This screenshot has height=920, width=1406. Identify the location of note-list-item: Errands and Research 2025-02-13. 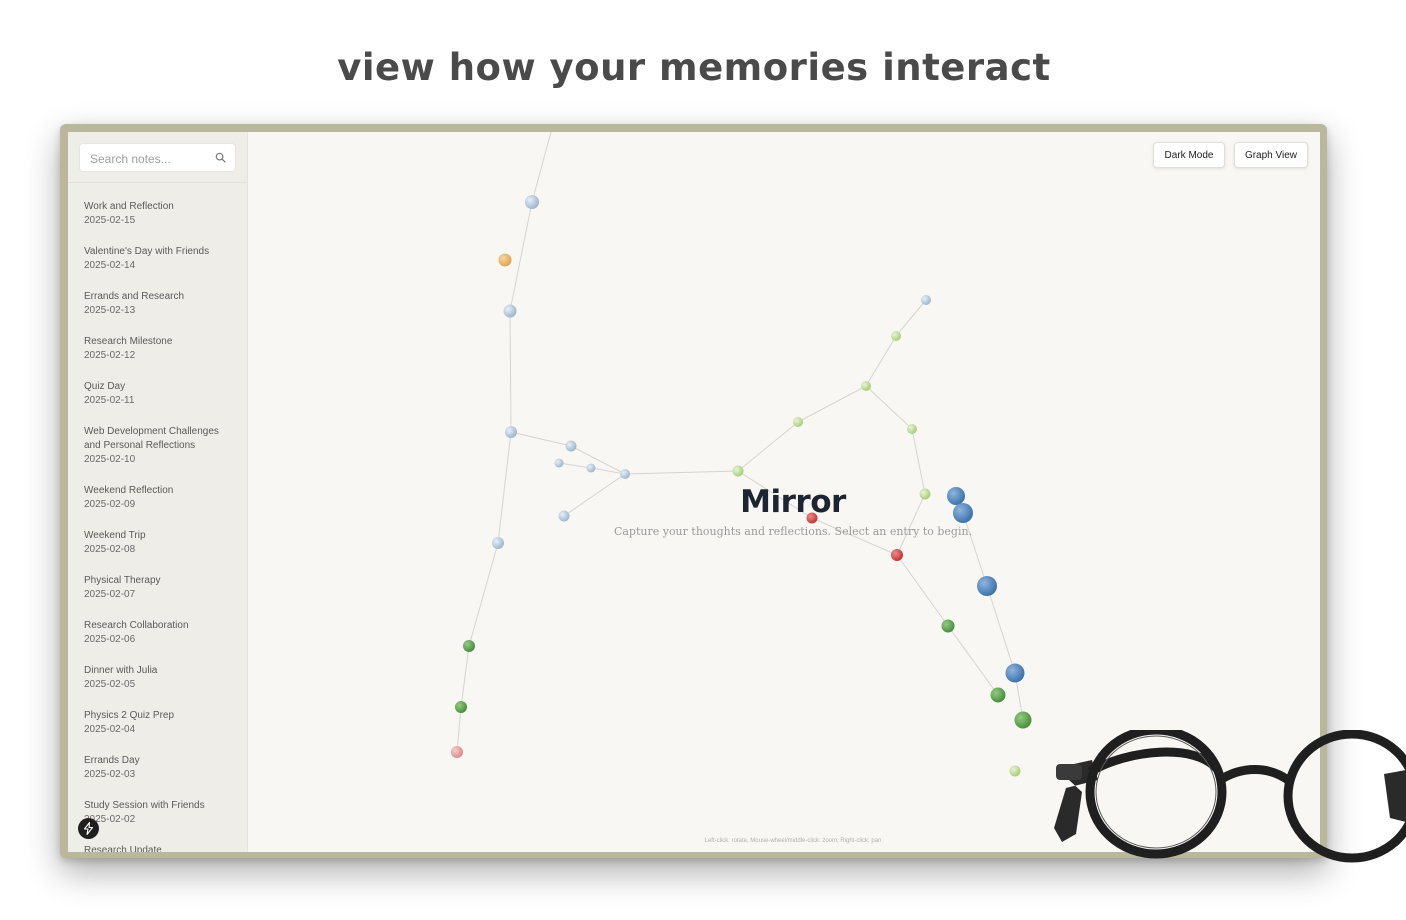
(157, 304).